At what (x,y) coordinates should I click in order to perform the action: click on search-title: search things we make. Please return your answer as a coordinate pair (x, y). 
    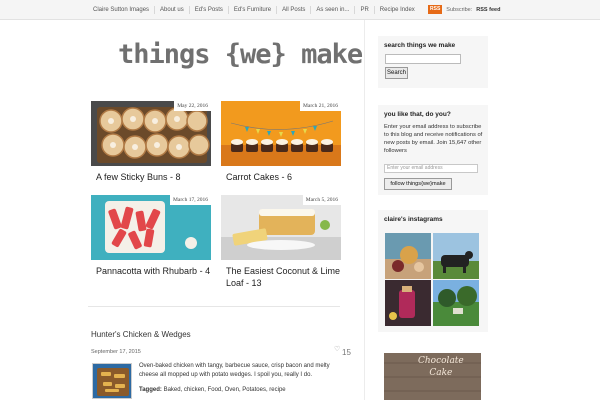
    Looking at the image, I should click on (420, 45).